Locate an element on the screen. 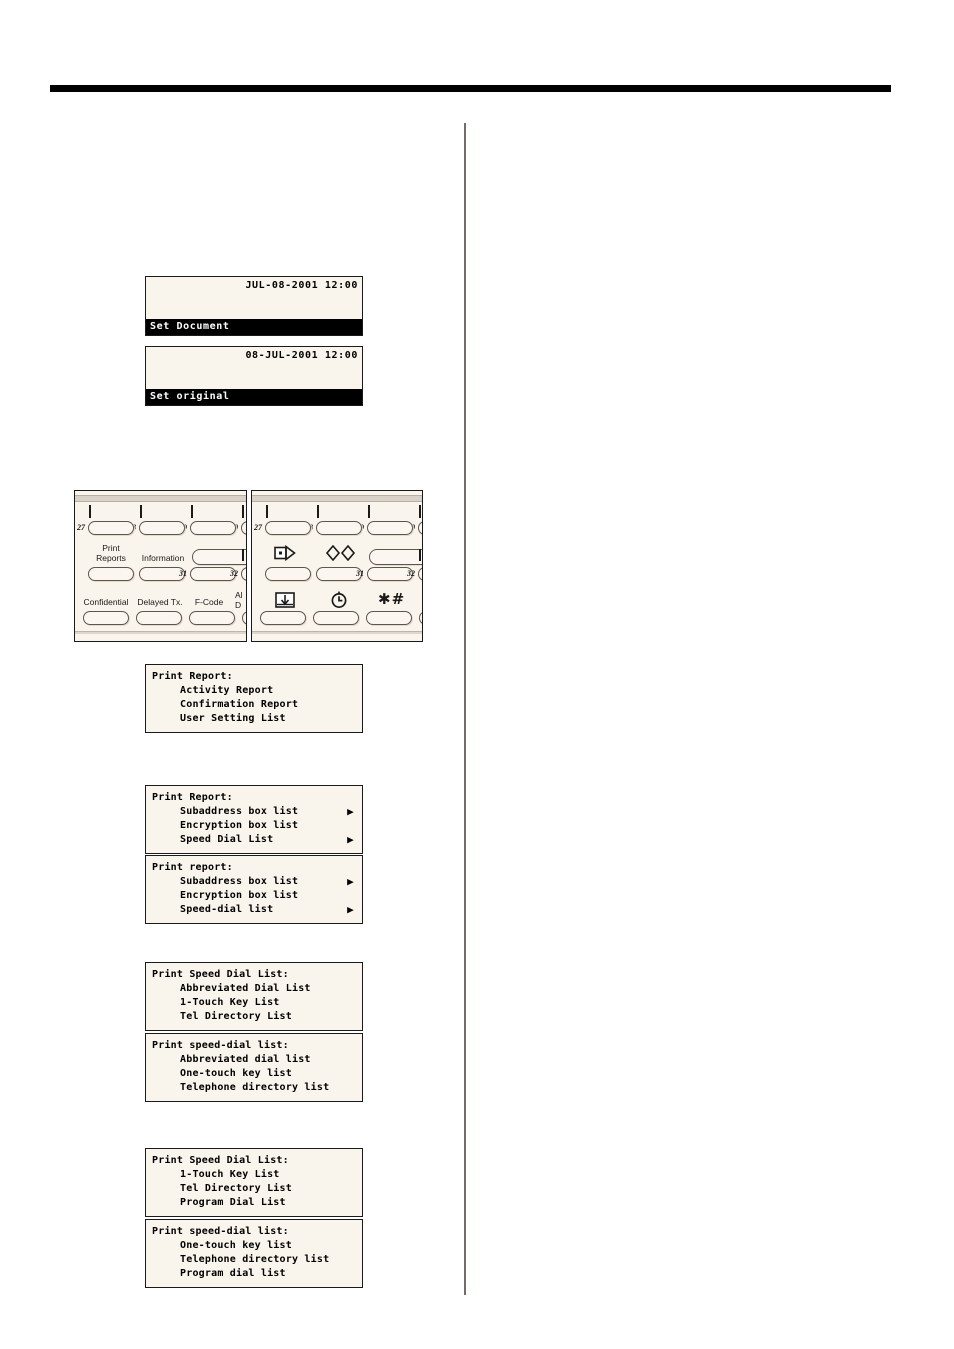 The height and width of the screenshot is (1349, 954). panel-key-extra is located at coordinates (420, 618).